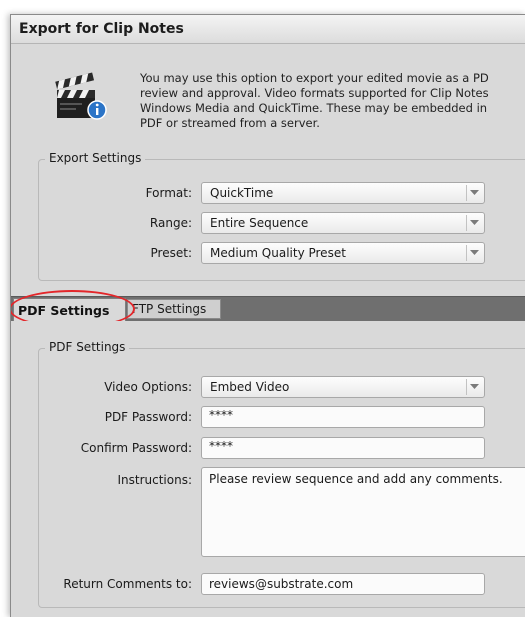 This screenshot has width=525, height=617. Describe the element at coordinates (171, 253) in the screenshot. I see `preset-label: Preset:` at that location.